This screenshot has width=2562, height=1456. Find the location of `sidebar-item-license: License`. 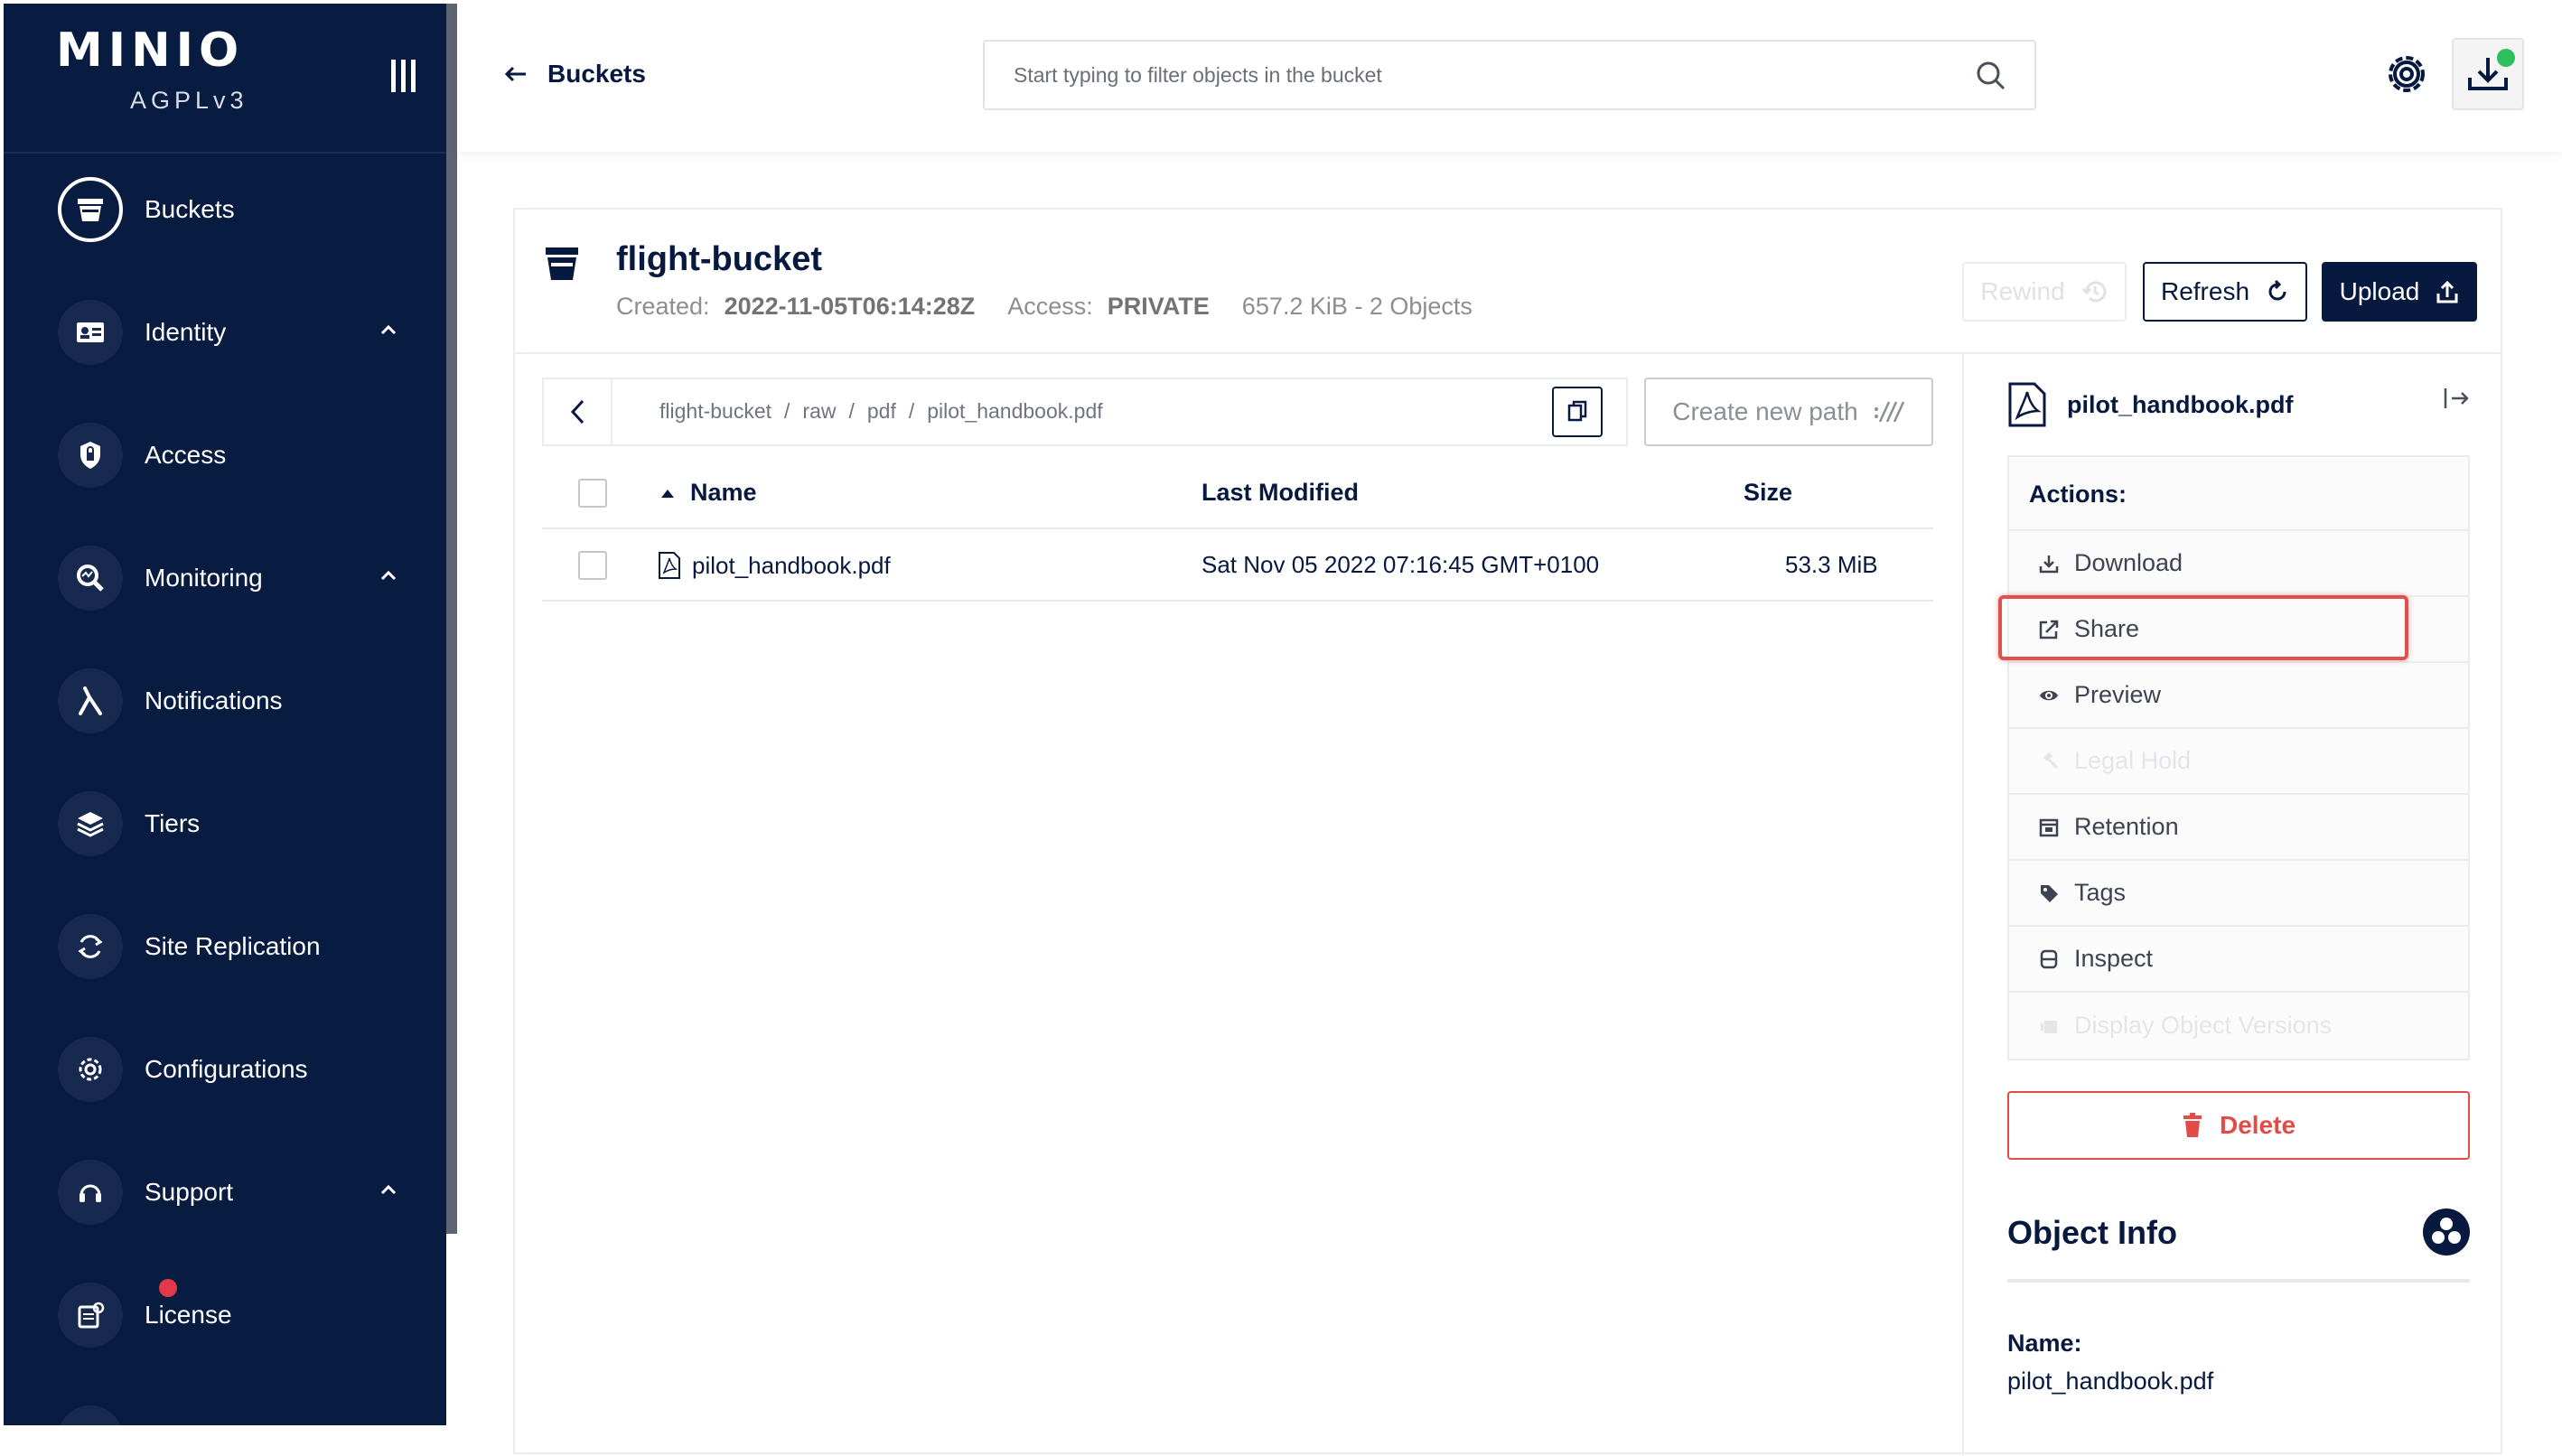

sidebar-item-license: License is located at coordinates (225, 1315).